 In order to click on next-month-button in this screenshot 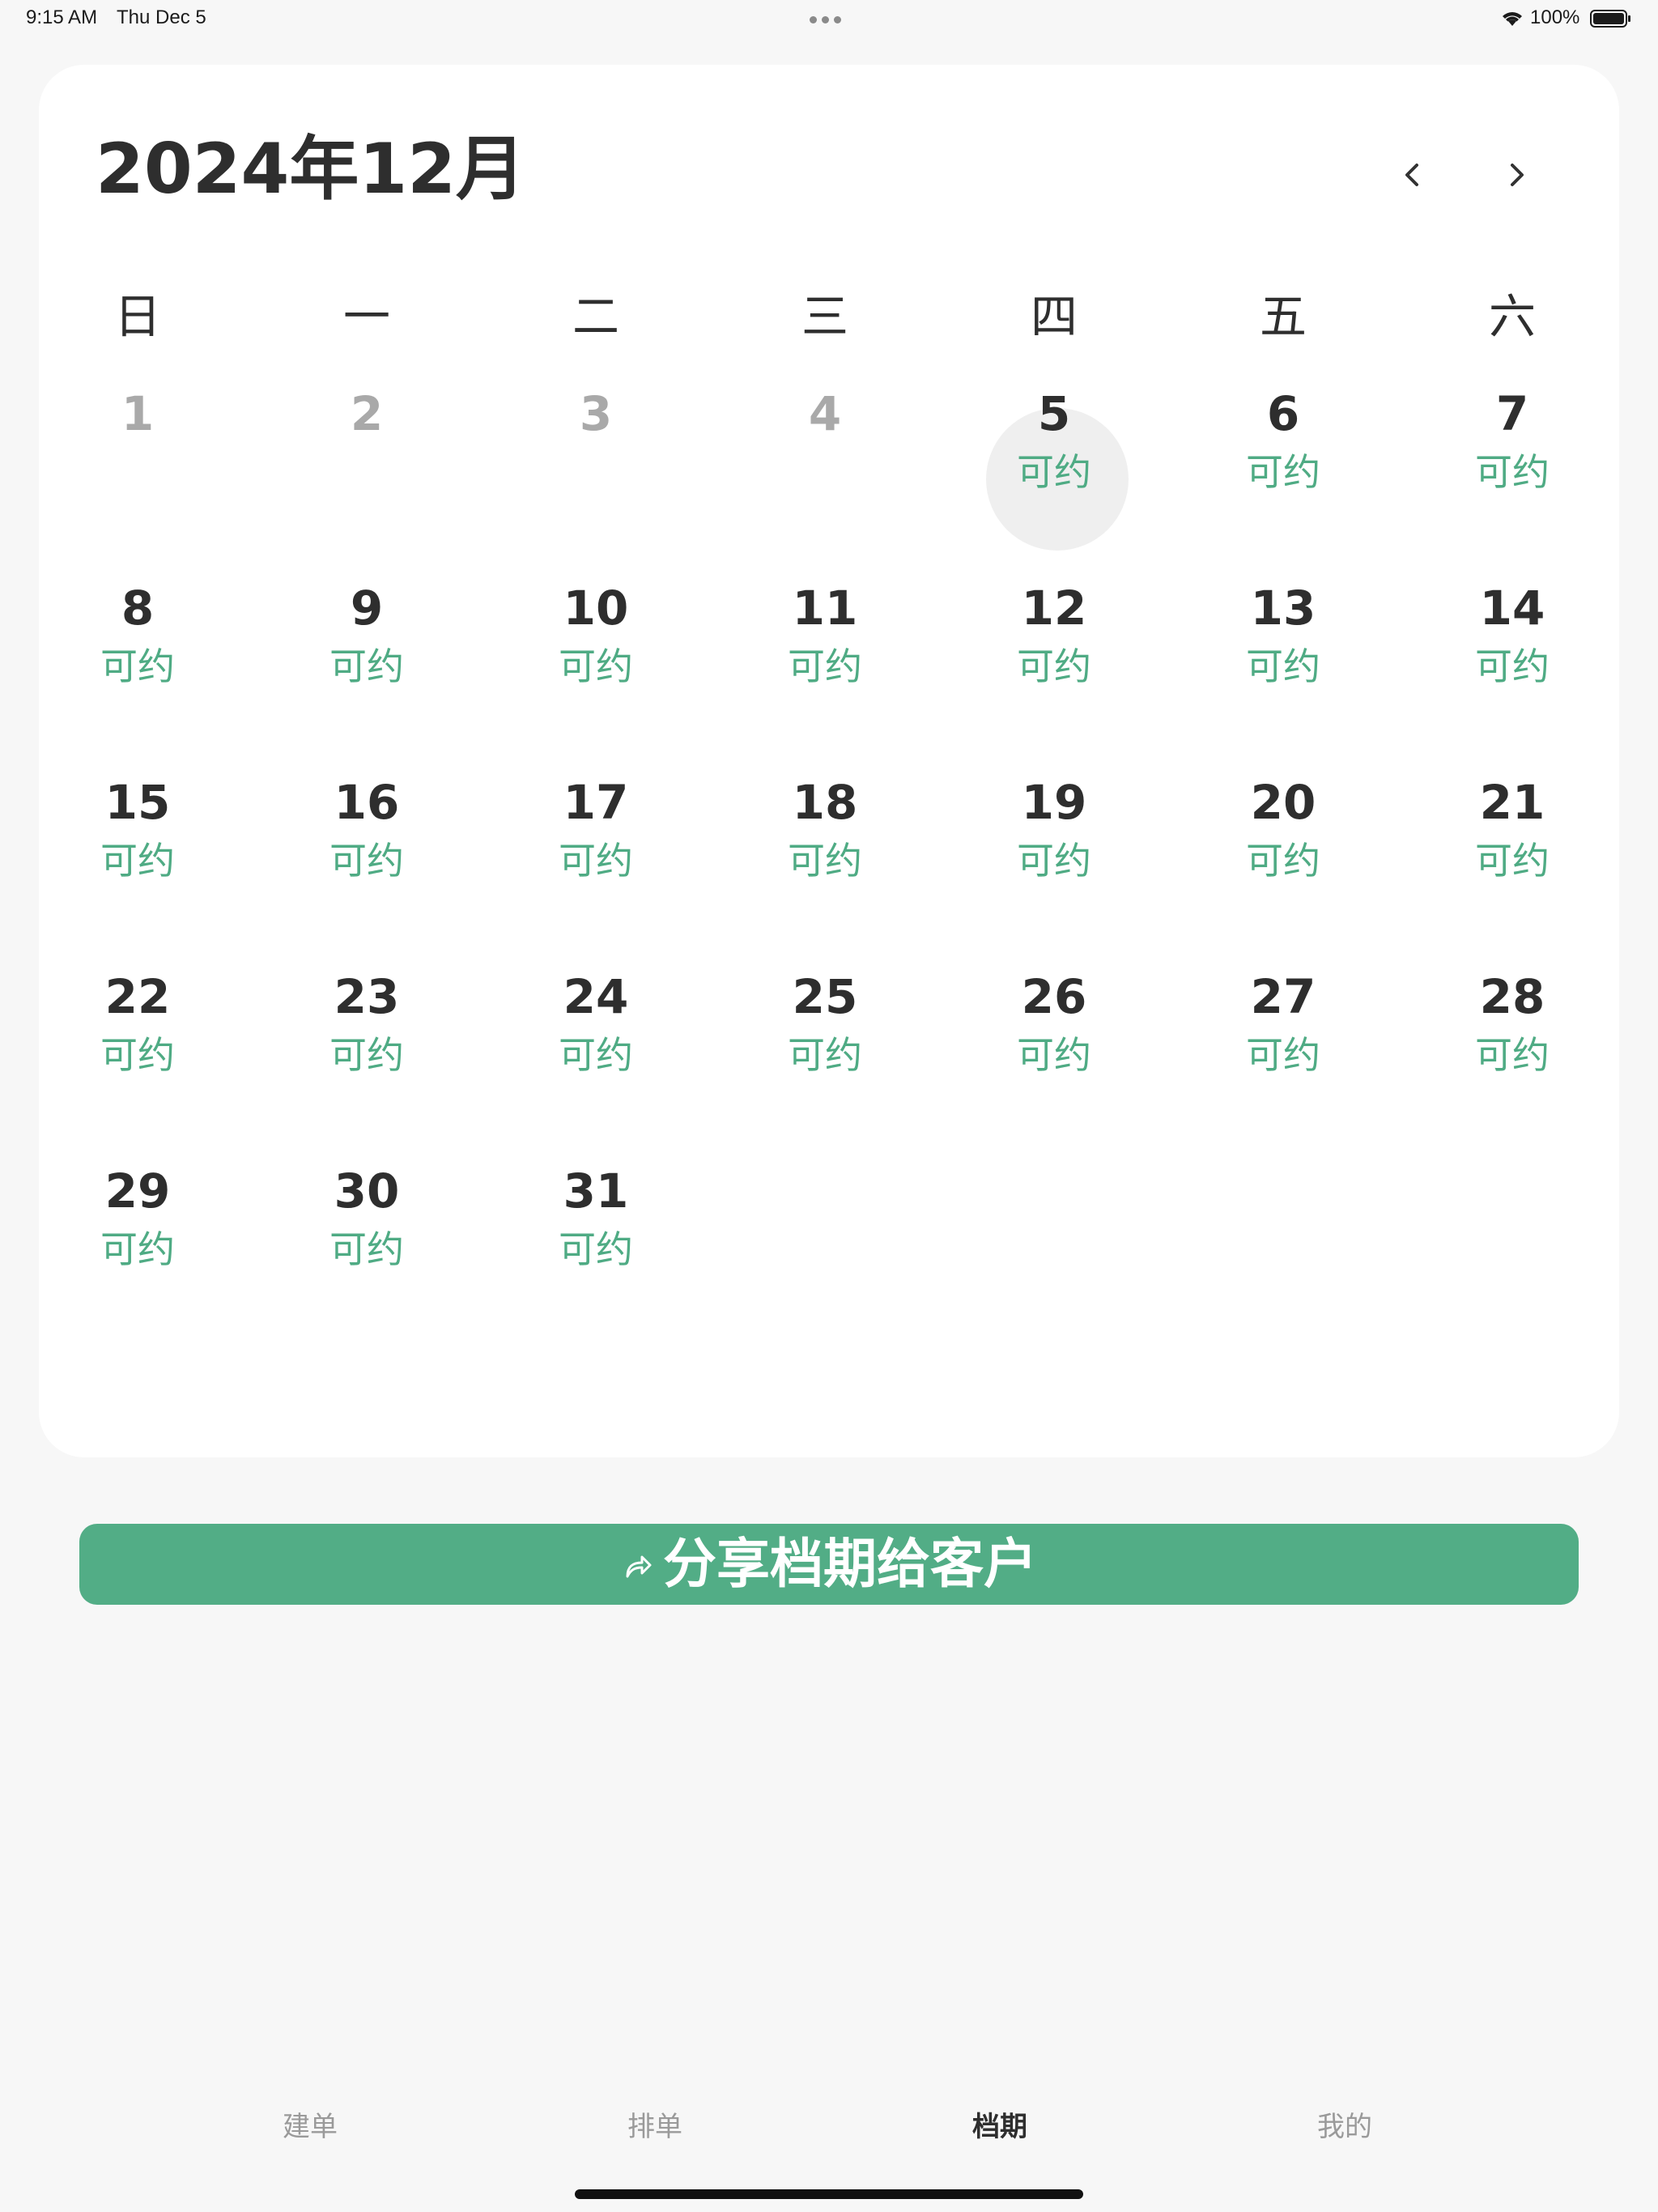, I will do `click(1517, 175)`.